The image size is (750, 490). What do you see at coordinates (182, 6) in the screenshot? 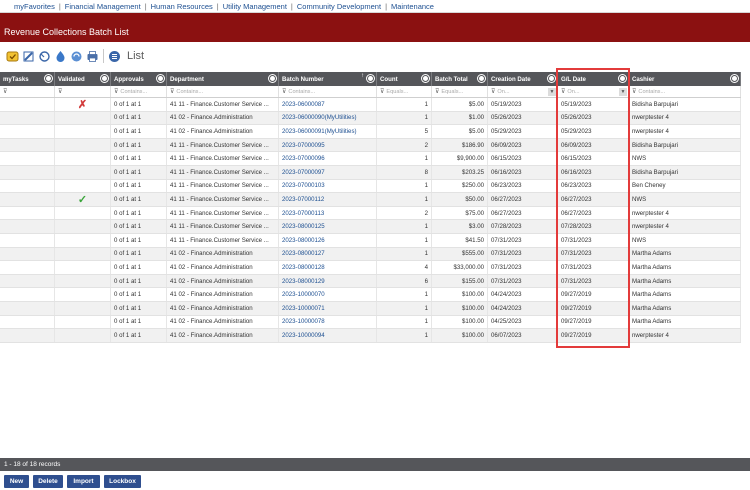
I see `nav-human-resources: Human Resources` at bounding box center [182, 6].